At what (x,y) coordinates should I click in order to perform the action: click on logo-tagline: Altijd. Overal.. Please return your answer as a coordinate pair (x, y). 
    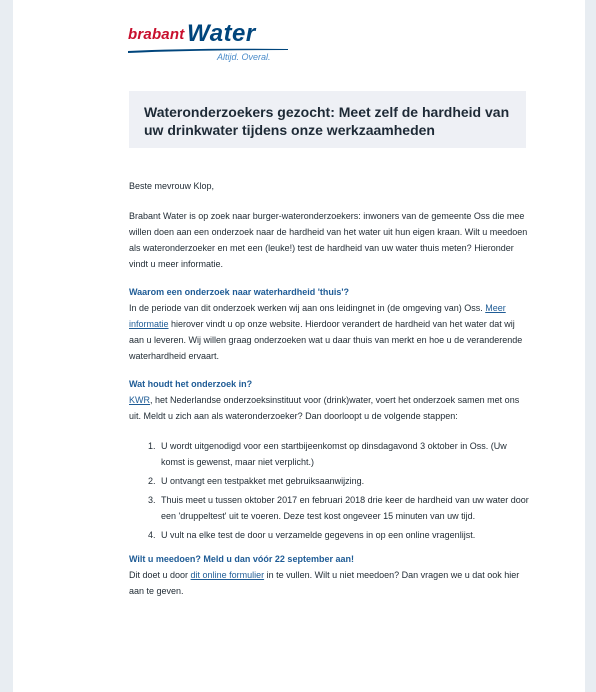
    Looking at the image, I should click on (244, 57).